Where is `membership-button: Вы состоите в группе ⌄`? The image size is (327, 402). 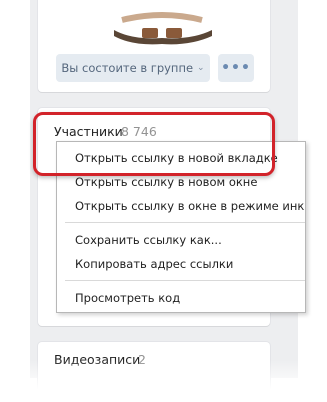 membership-button: Вы состоите в группе ⌄ is located at coordinates (133, 68).